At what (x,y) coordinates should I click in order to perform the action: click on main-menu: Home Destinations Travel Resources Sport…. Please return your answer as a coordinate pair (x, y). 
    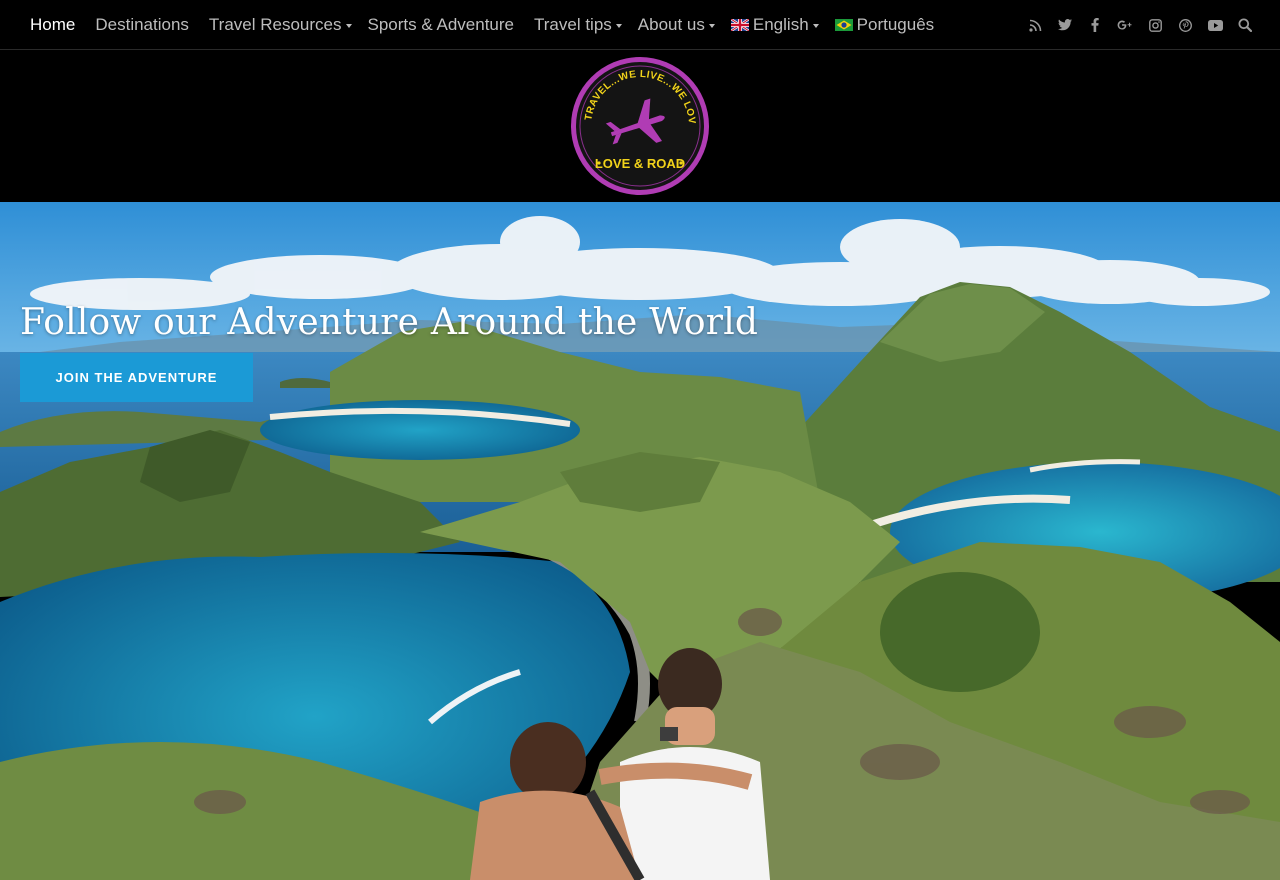
    Looking at the image, I should click on (477, 25).